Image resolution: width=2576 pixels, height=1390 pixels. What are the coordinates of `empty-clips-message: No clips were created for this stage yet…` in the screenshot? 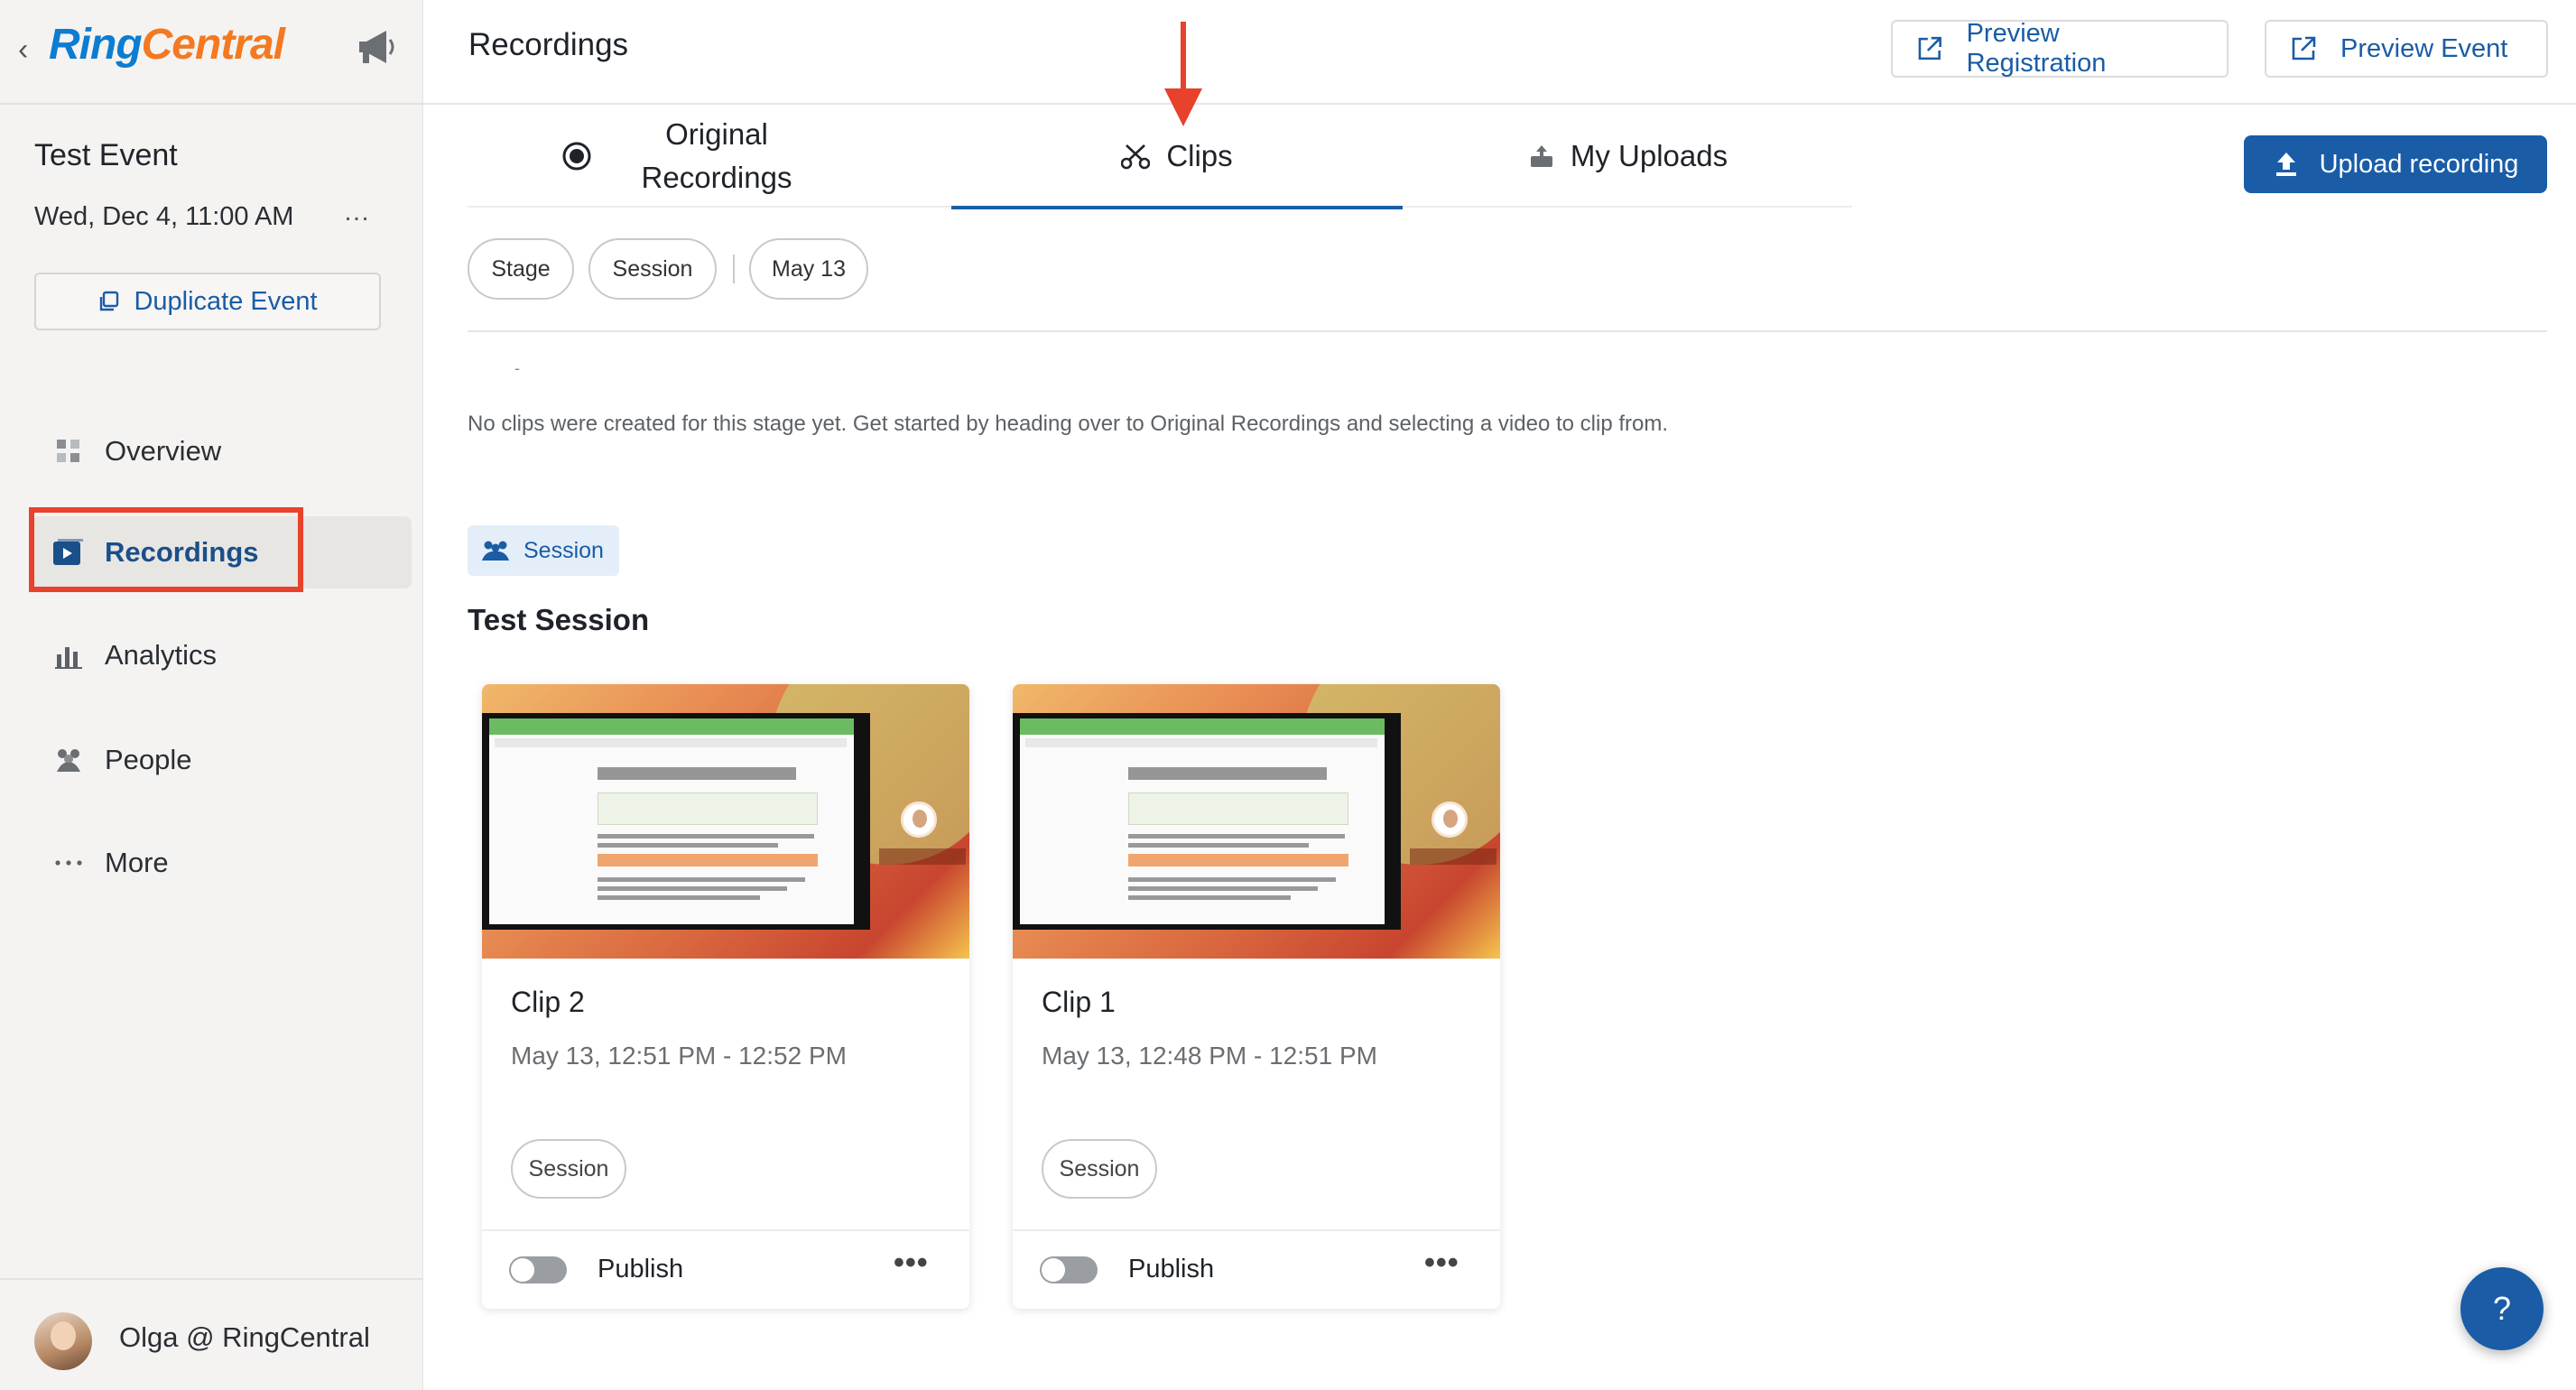 It's located at (1068, 424).